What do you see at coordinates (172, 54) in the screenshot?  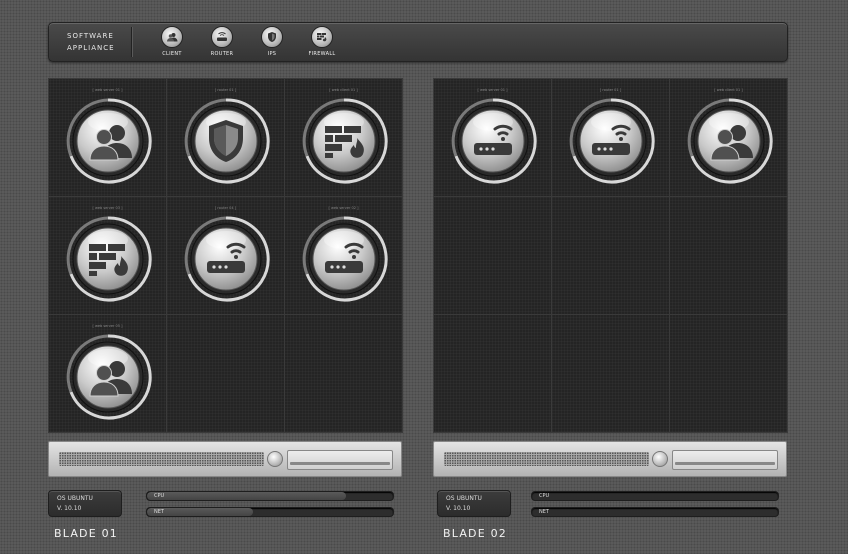 I see `client-tool-label: CLIENT` at bounding box center [172, 54].